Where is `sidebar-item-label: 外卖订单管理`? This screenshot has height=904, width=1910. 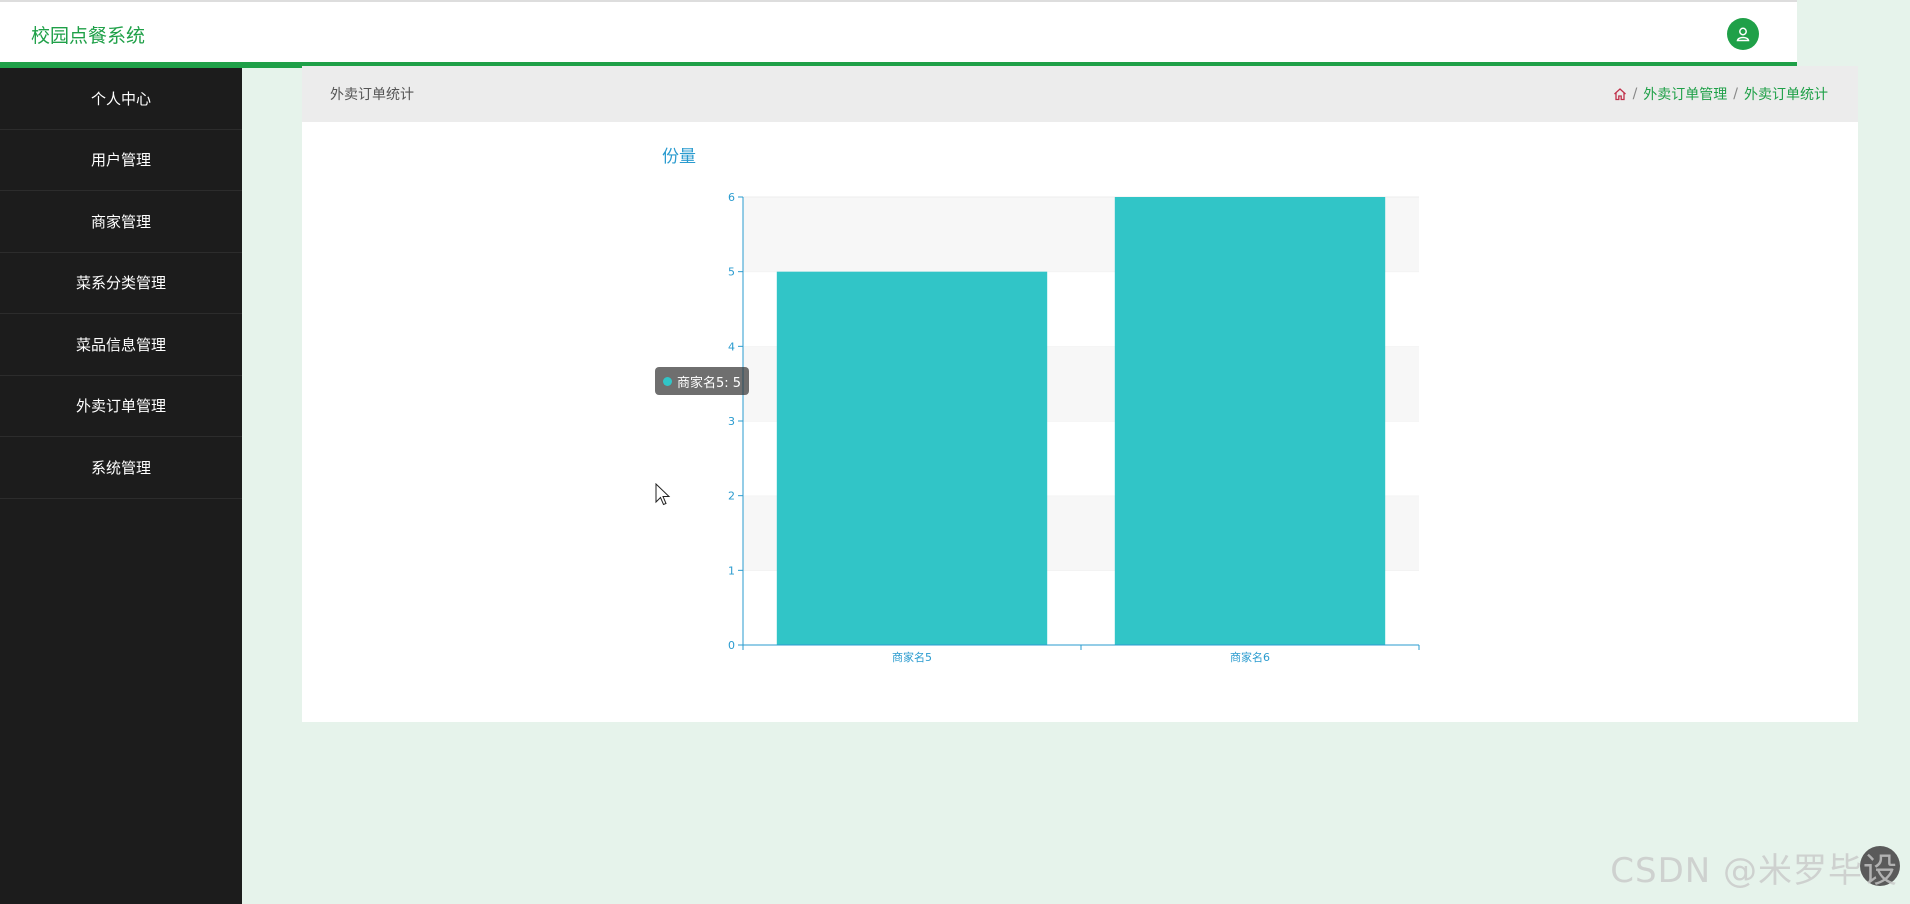 sidebar-item-label: 外卖订单管理 is located at coordinates (120, 406).